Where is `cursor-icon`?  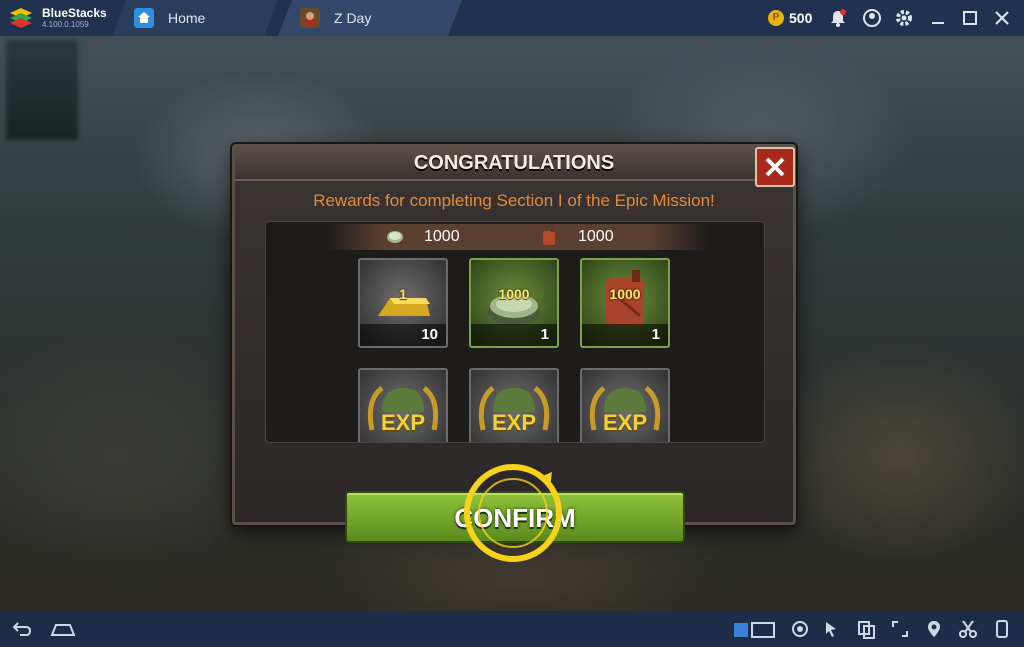
cursor-icon is located at coordinates (832, 629).